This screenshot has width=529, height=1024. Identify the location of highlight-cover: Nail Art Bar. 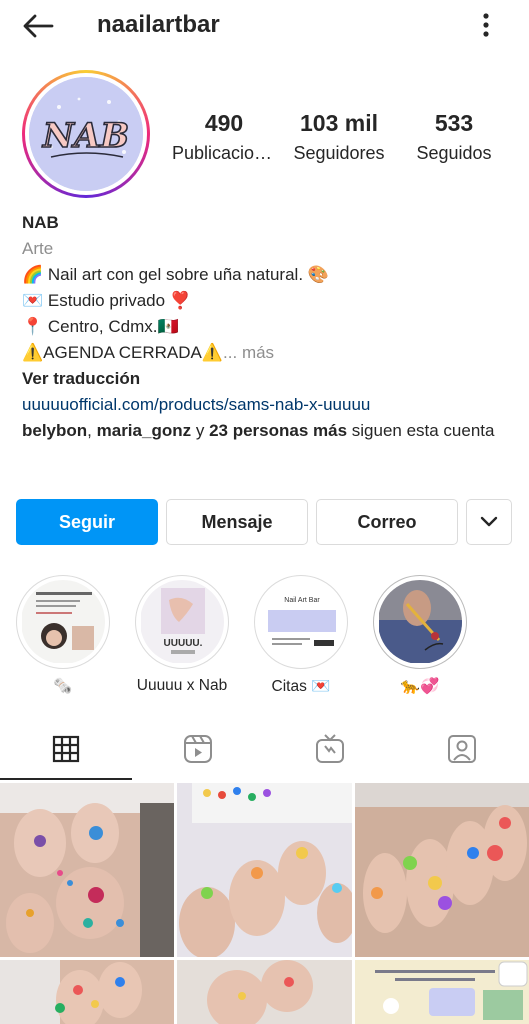
(301, 622).